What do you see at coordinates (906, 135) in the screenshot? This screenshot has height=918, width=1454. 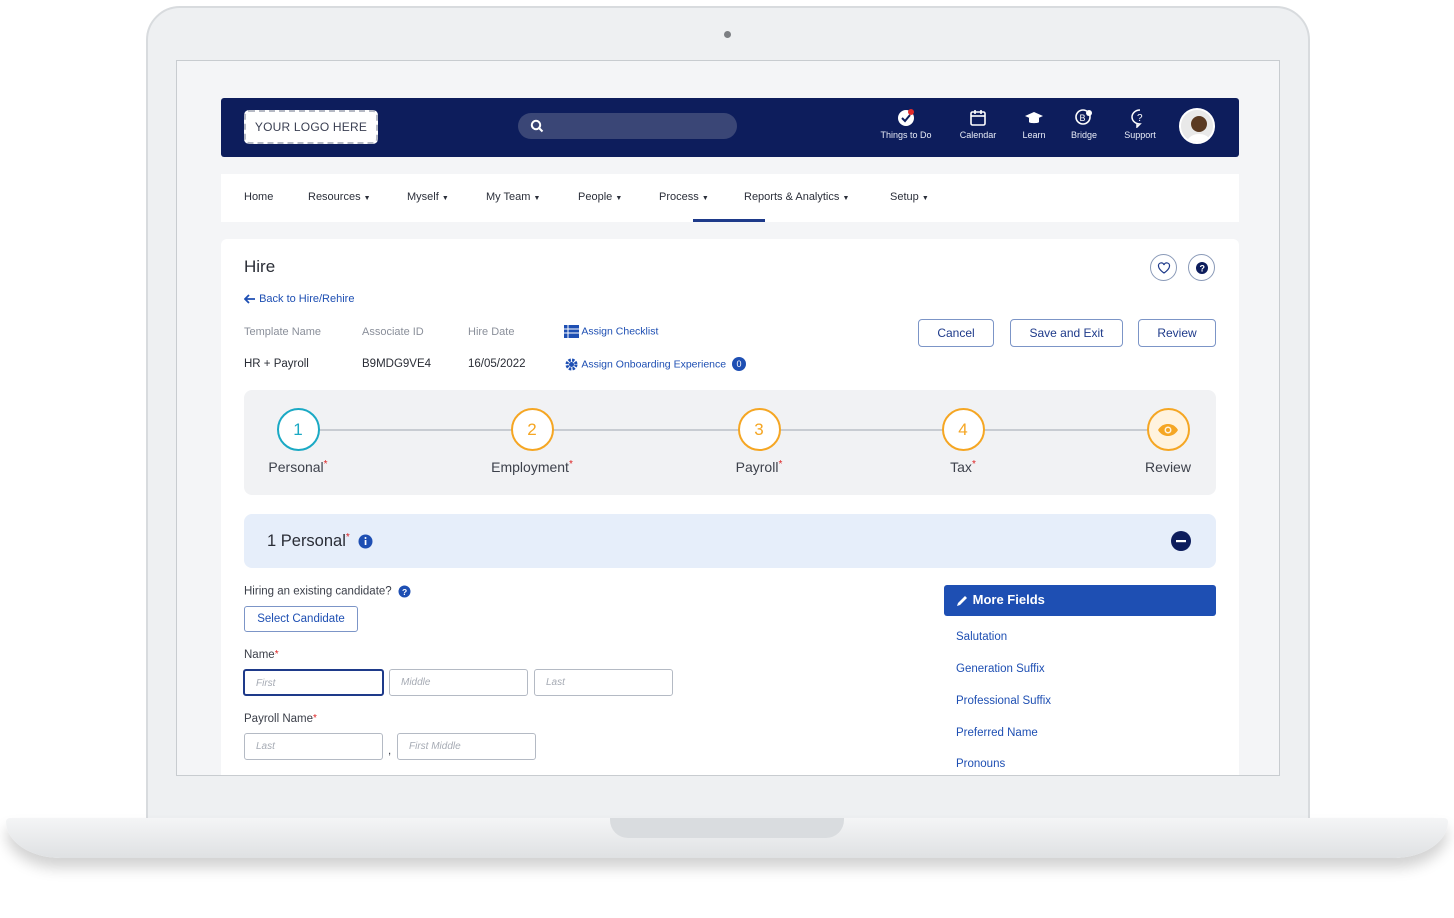 I see `things-to-do-label: Things to Do` at bounding box center [906, 135].